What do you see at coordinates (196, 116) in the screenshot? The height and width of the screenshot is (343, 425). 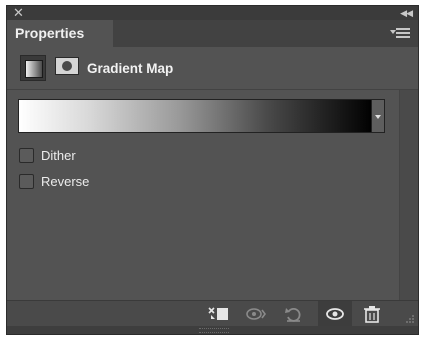 I see `gradient-preview-bar` at bounding box center [196, 116].